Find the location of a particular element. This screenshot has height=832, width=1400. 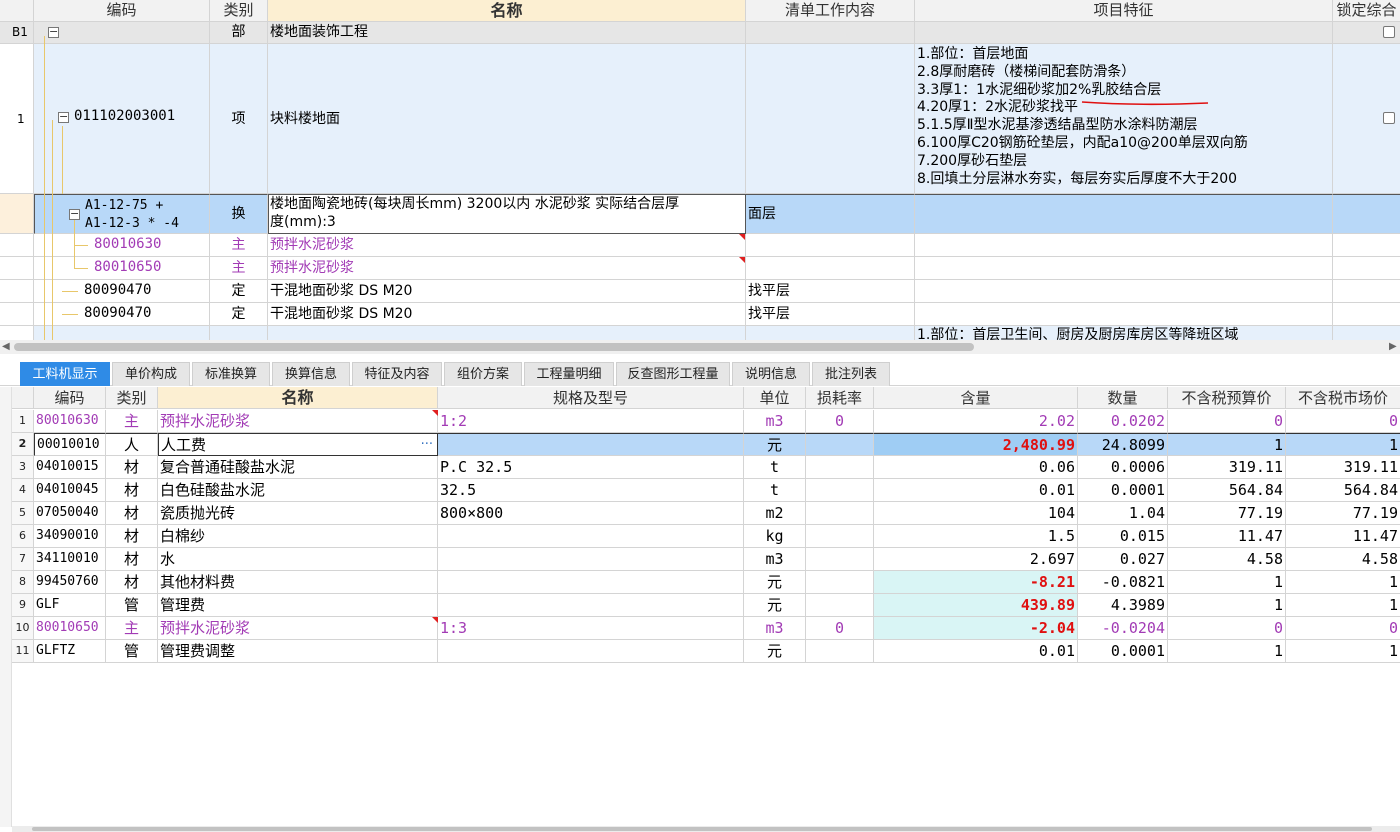

work-cell: 找平层 is located at coordinates (830, 314).